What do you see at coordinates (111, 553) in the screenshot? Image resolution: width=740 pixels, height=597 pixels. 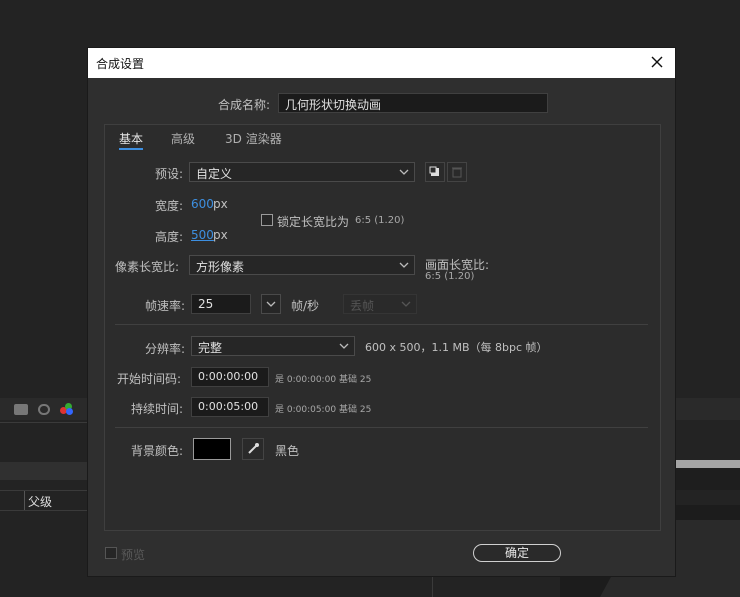 I see `preview-checkbox` at bounding box center [111, 553].